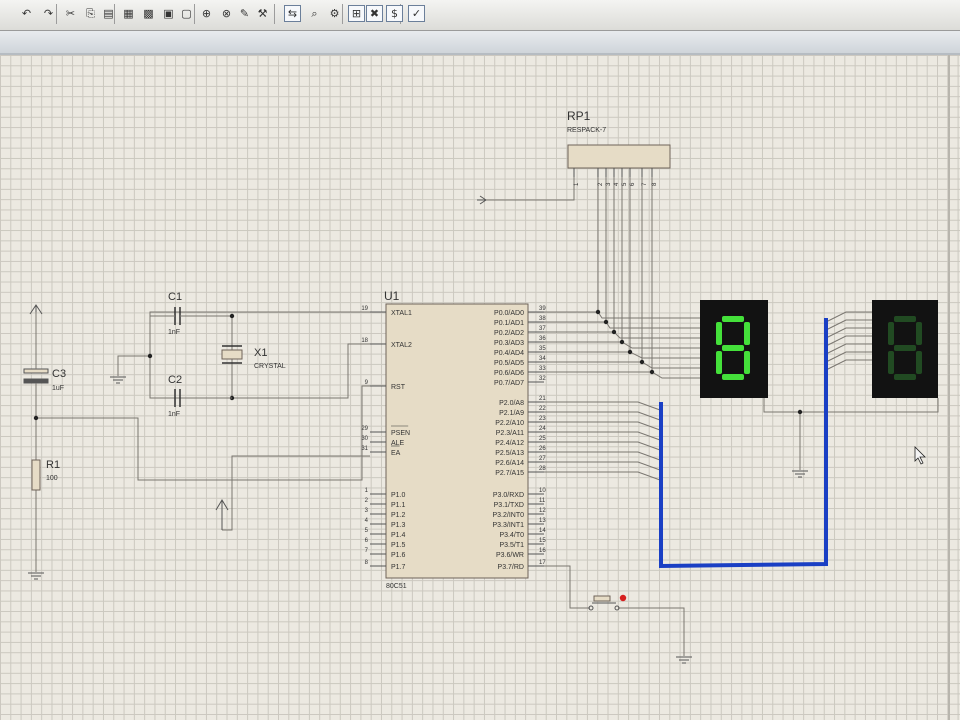 The image size is (960, 720). Describe the element at coordinates (175, 380) in the screenshot. I see `c2-ref: C2` at that location.